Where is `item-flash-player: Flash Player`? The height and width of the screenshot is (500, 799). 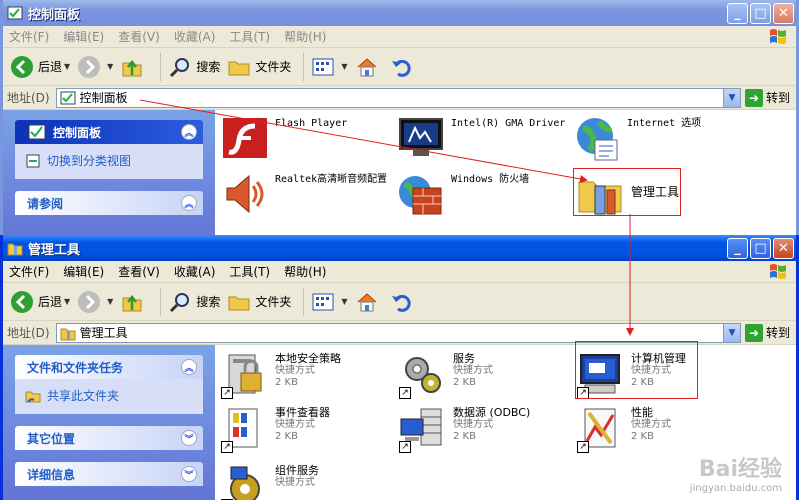 item-flash-player: Flash Player is located at coordinates (284, 140).